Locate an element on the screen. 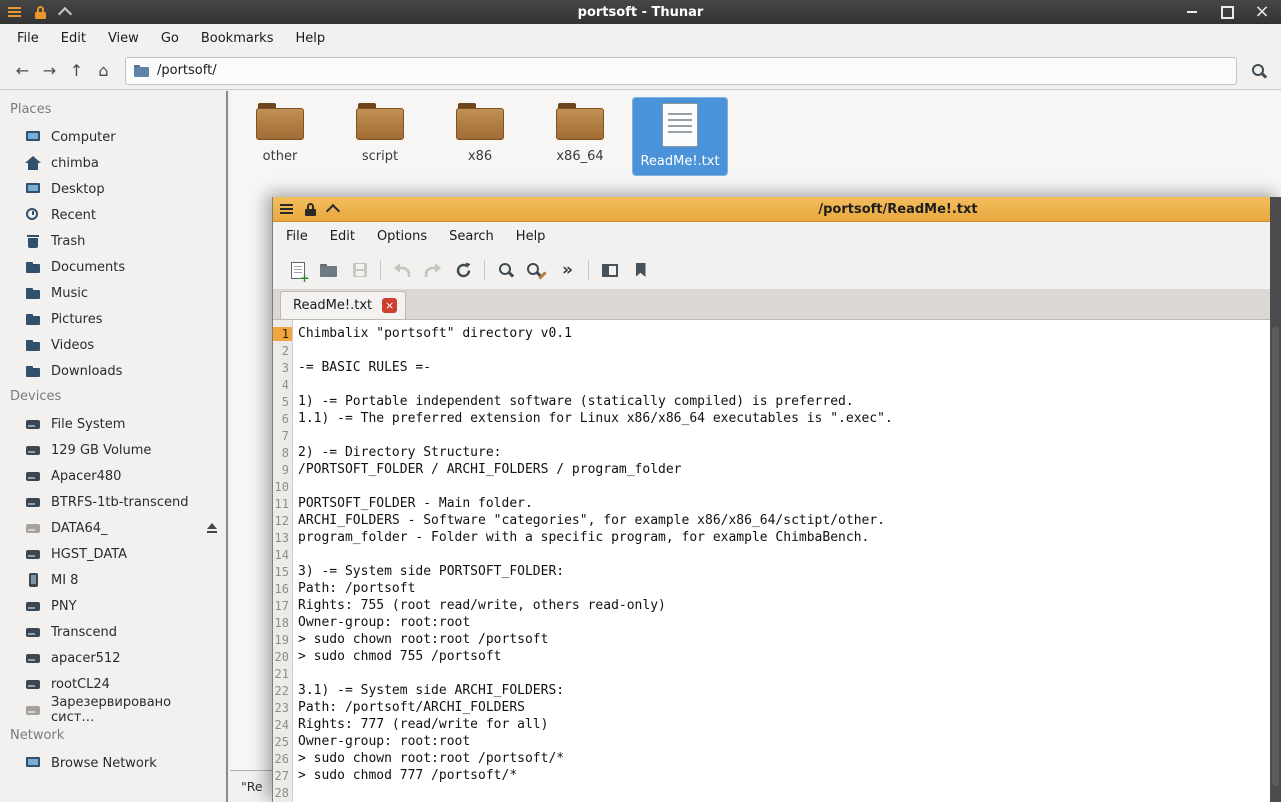  file-x86: x86 is located at coordinates (480, 134).